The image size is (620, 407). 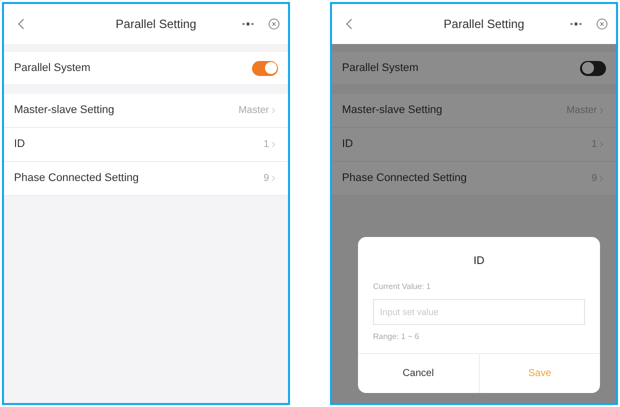 I want to click on row-value: 1, so click(x=266, y=145).